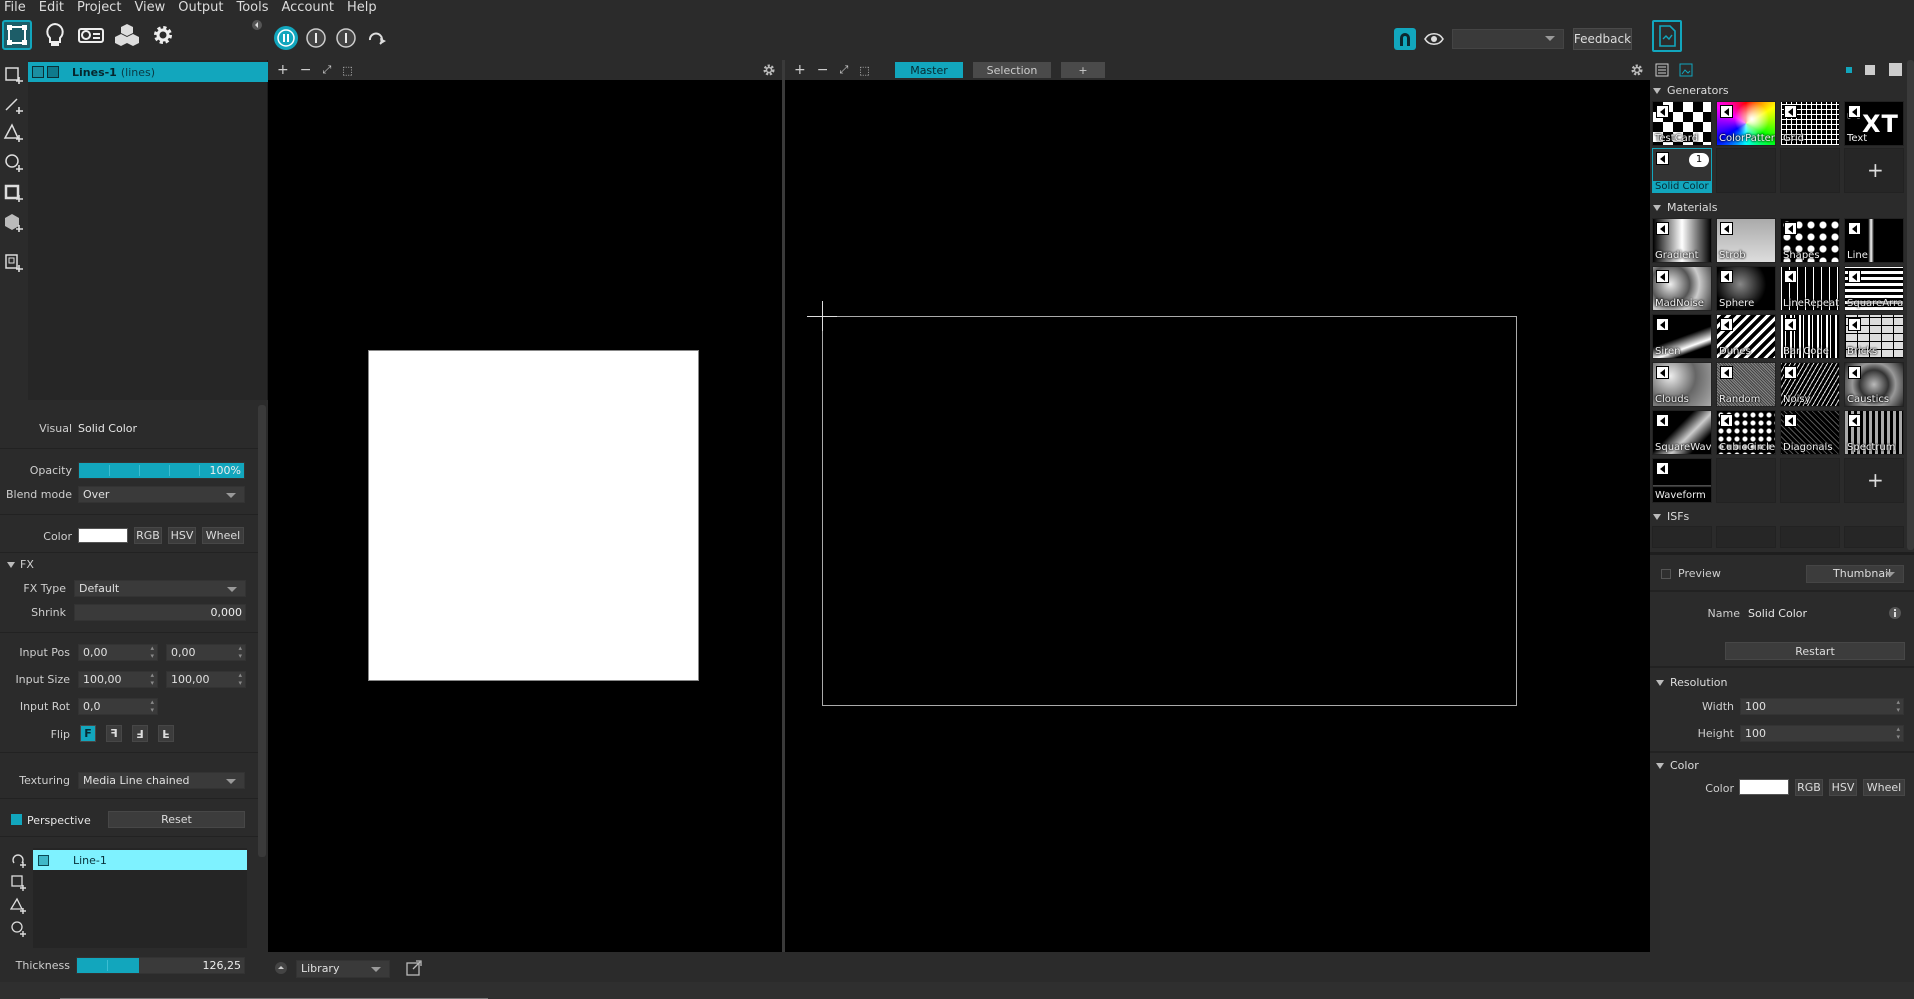  I want to click on popout-icon, so click(414, 968).